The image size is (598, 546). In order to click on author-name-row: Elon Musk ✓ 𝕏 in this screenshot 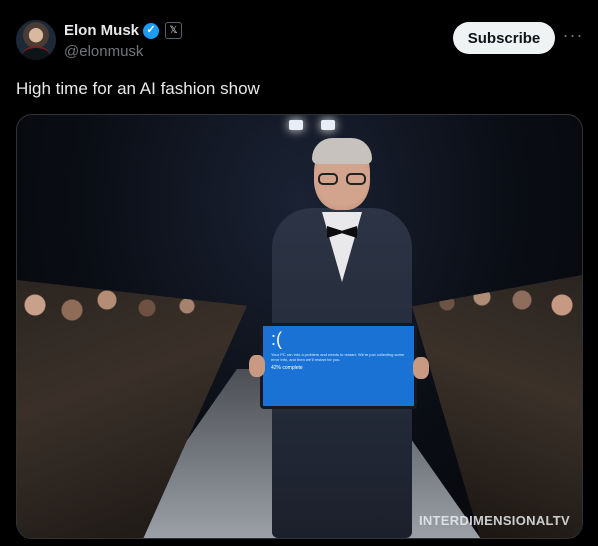, I will do `click(123, 30)`.